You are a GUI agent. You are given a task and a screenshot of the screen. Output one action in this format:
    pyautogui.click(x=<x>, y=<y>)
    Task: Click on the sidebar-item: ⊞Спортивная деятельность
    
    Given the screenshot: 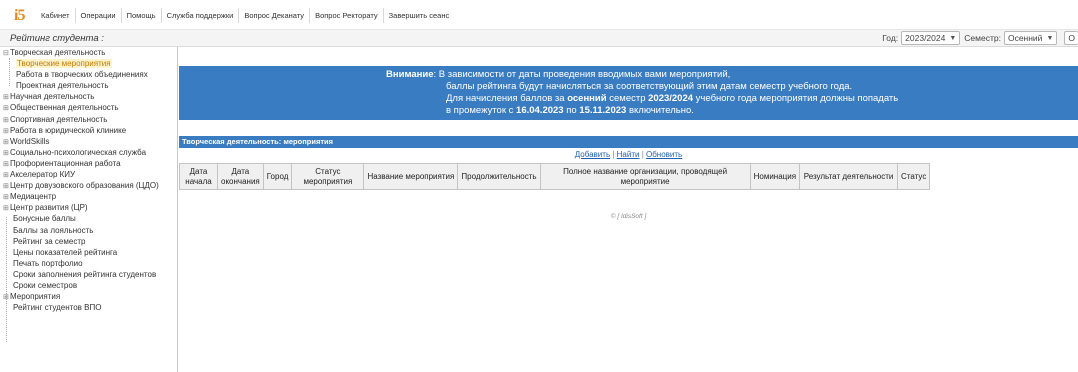 What is the action you would take?
    pyautogui.click(x=88, y=119)
    